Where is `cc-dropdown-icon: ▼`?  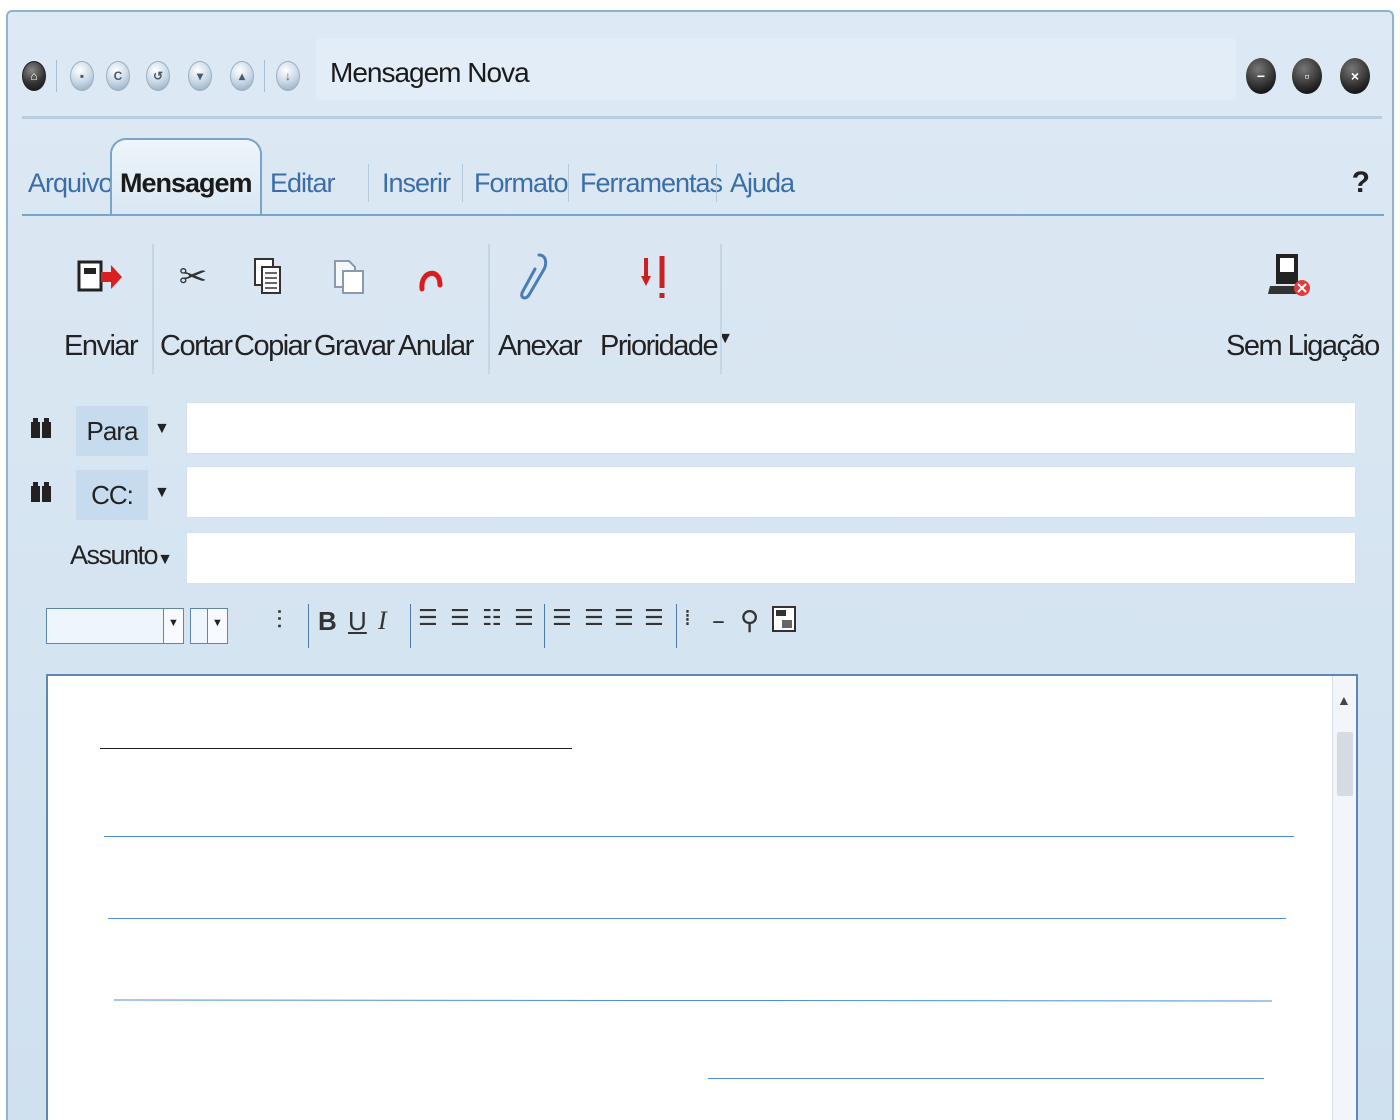
cc-dropdown-icon: ▼ is located at coordinates (162, 493).